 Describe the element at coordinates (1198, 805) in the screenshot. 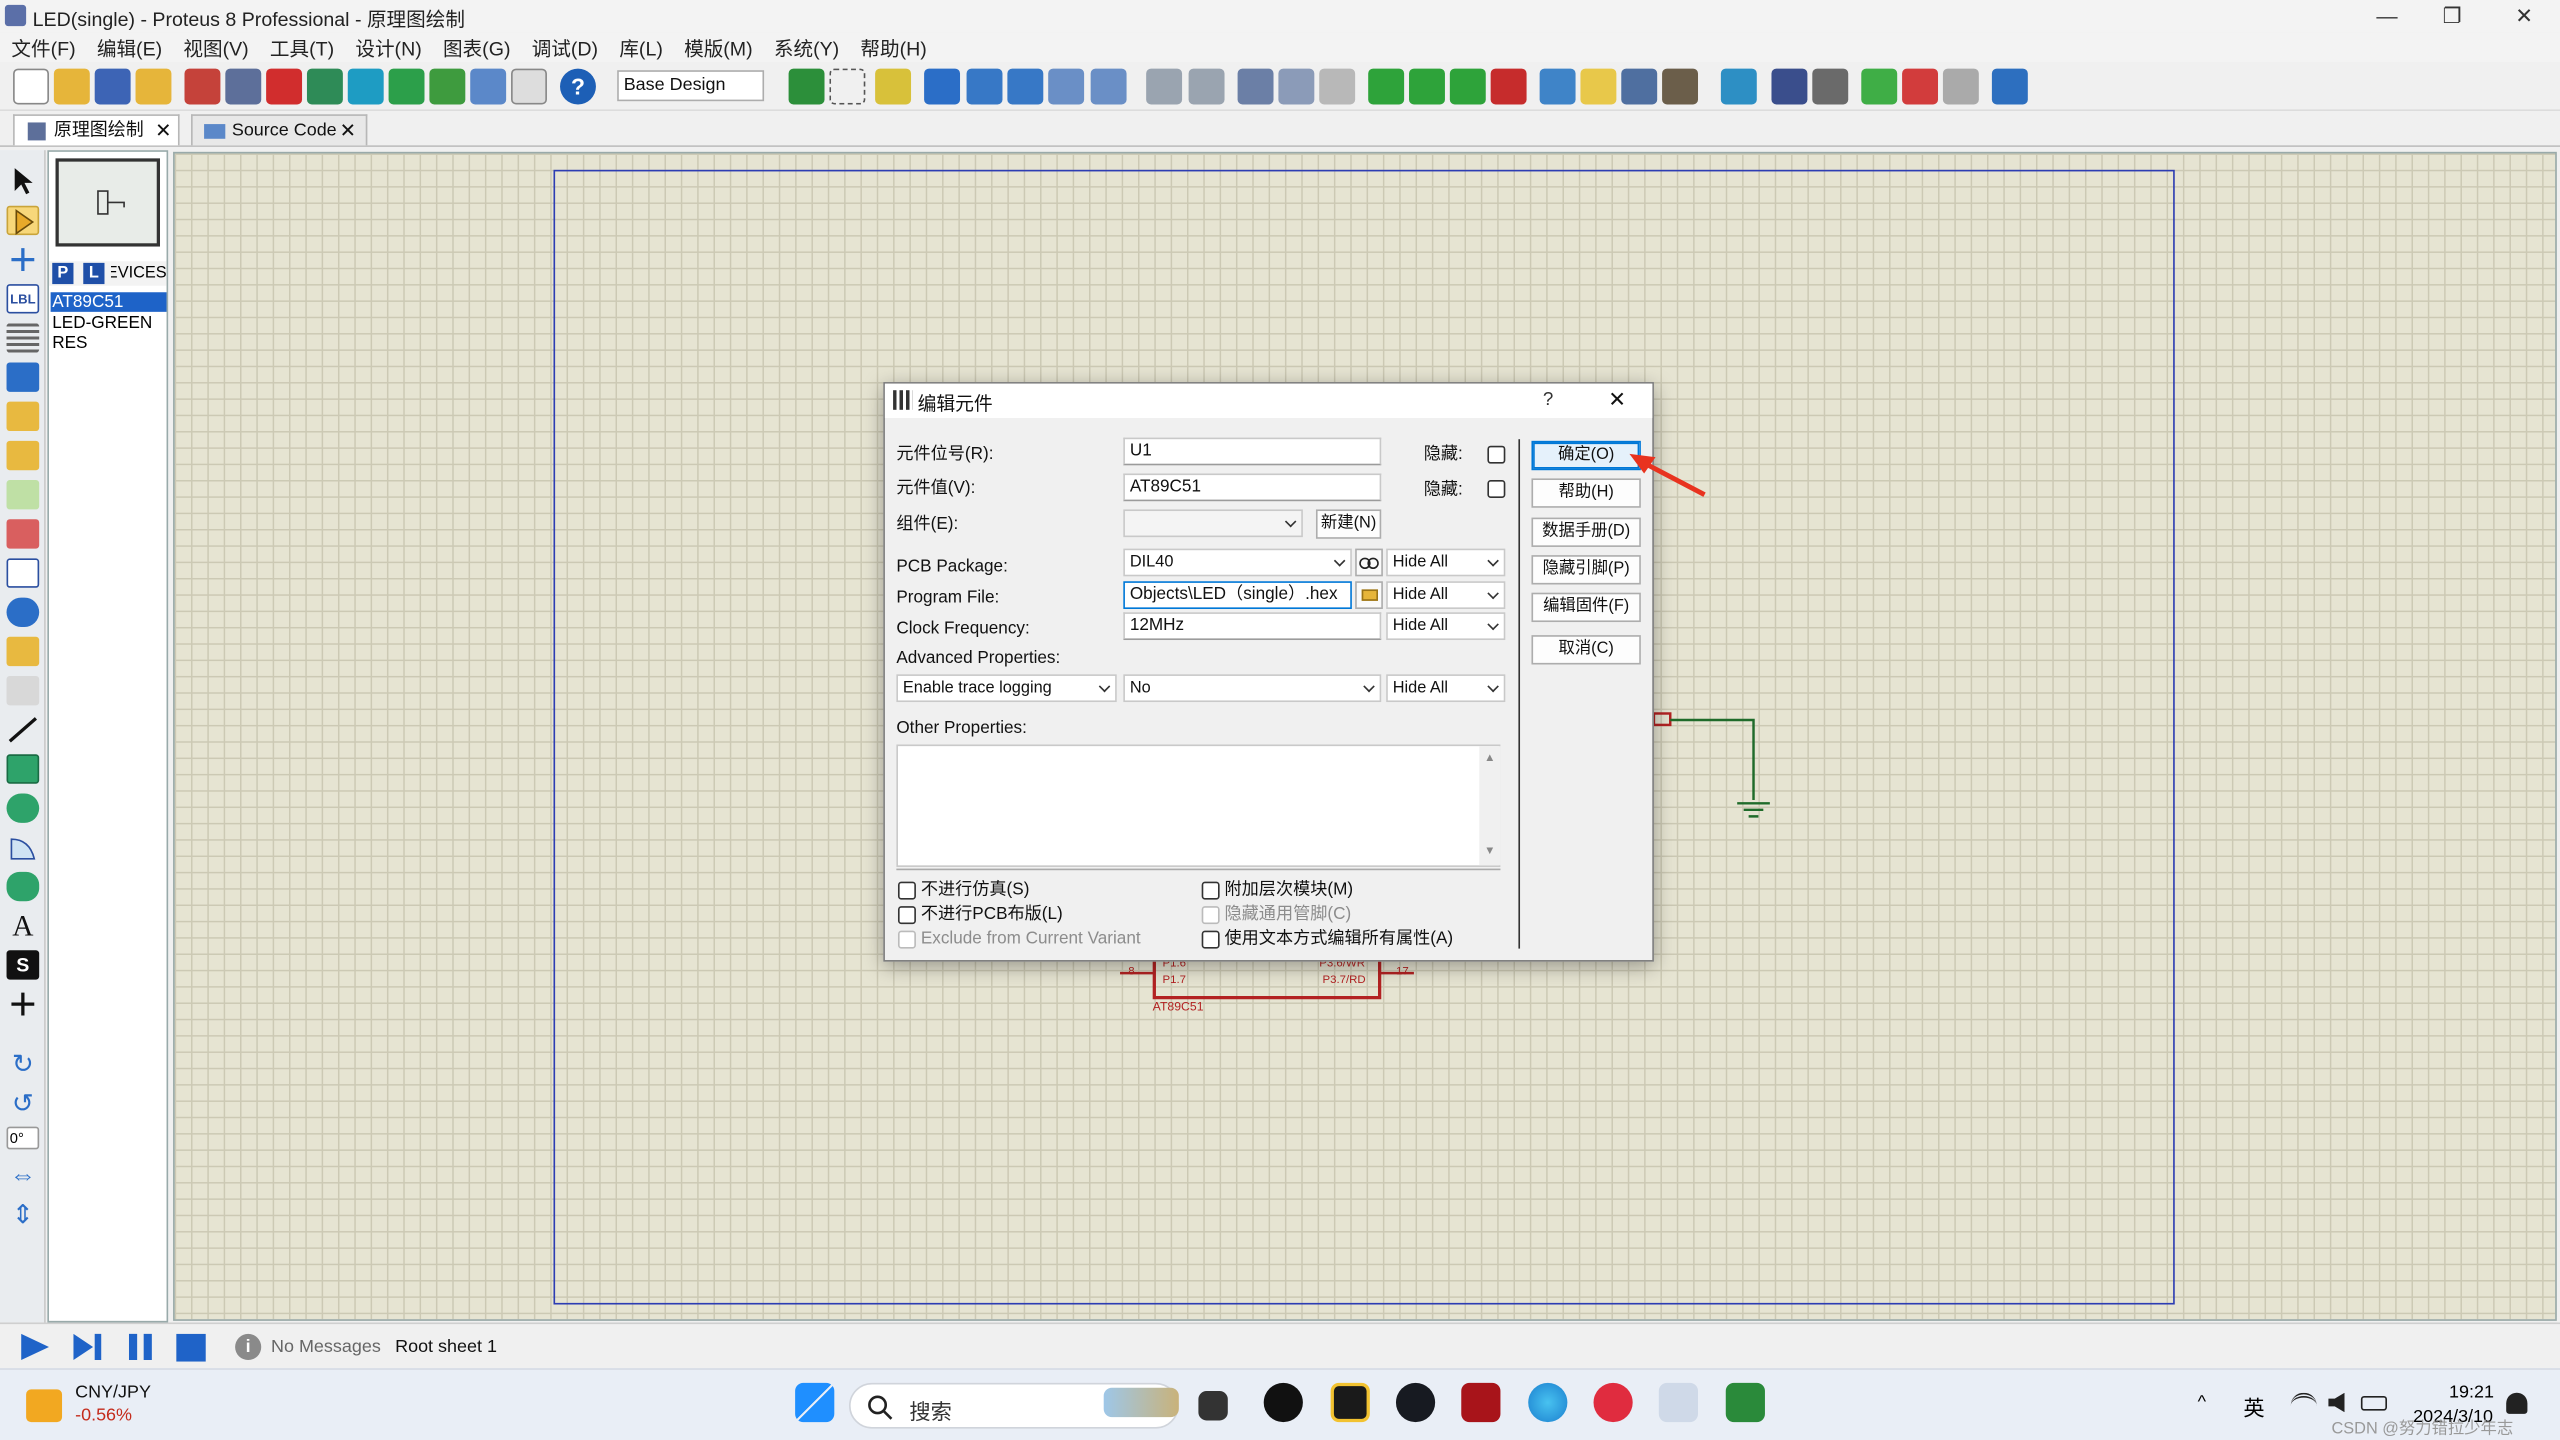

I see `other-properties-textarea: ▲ ▼` at that location.